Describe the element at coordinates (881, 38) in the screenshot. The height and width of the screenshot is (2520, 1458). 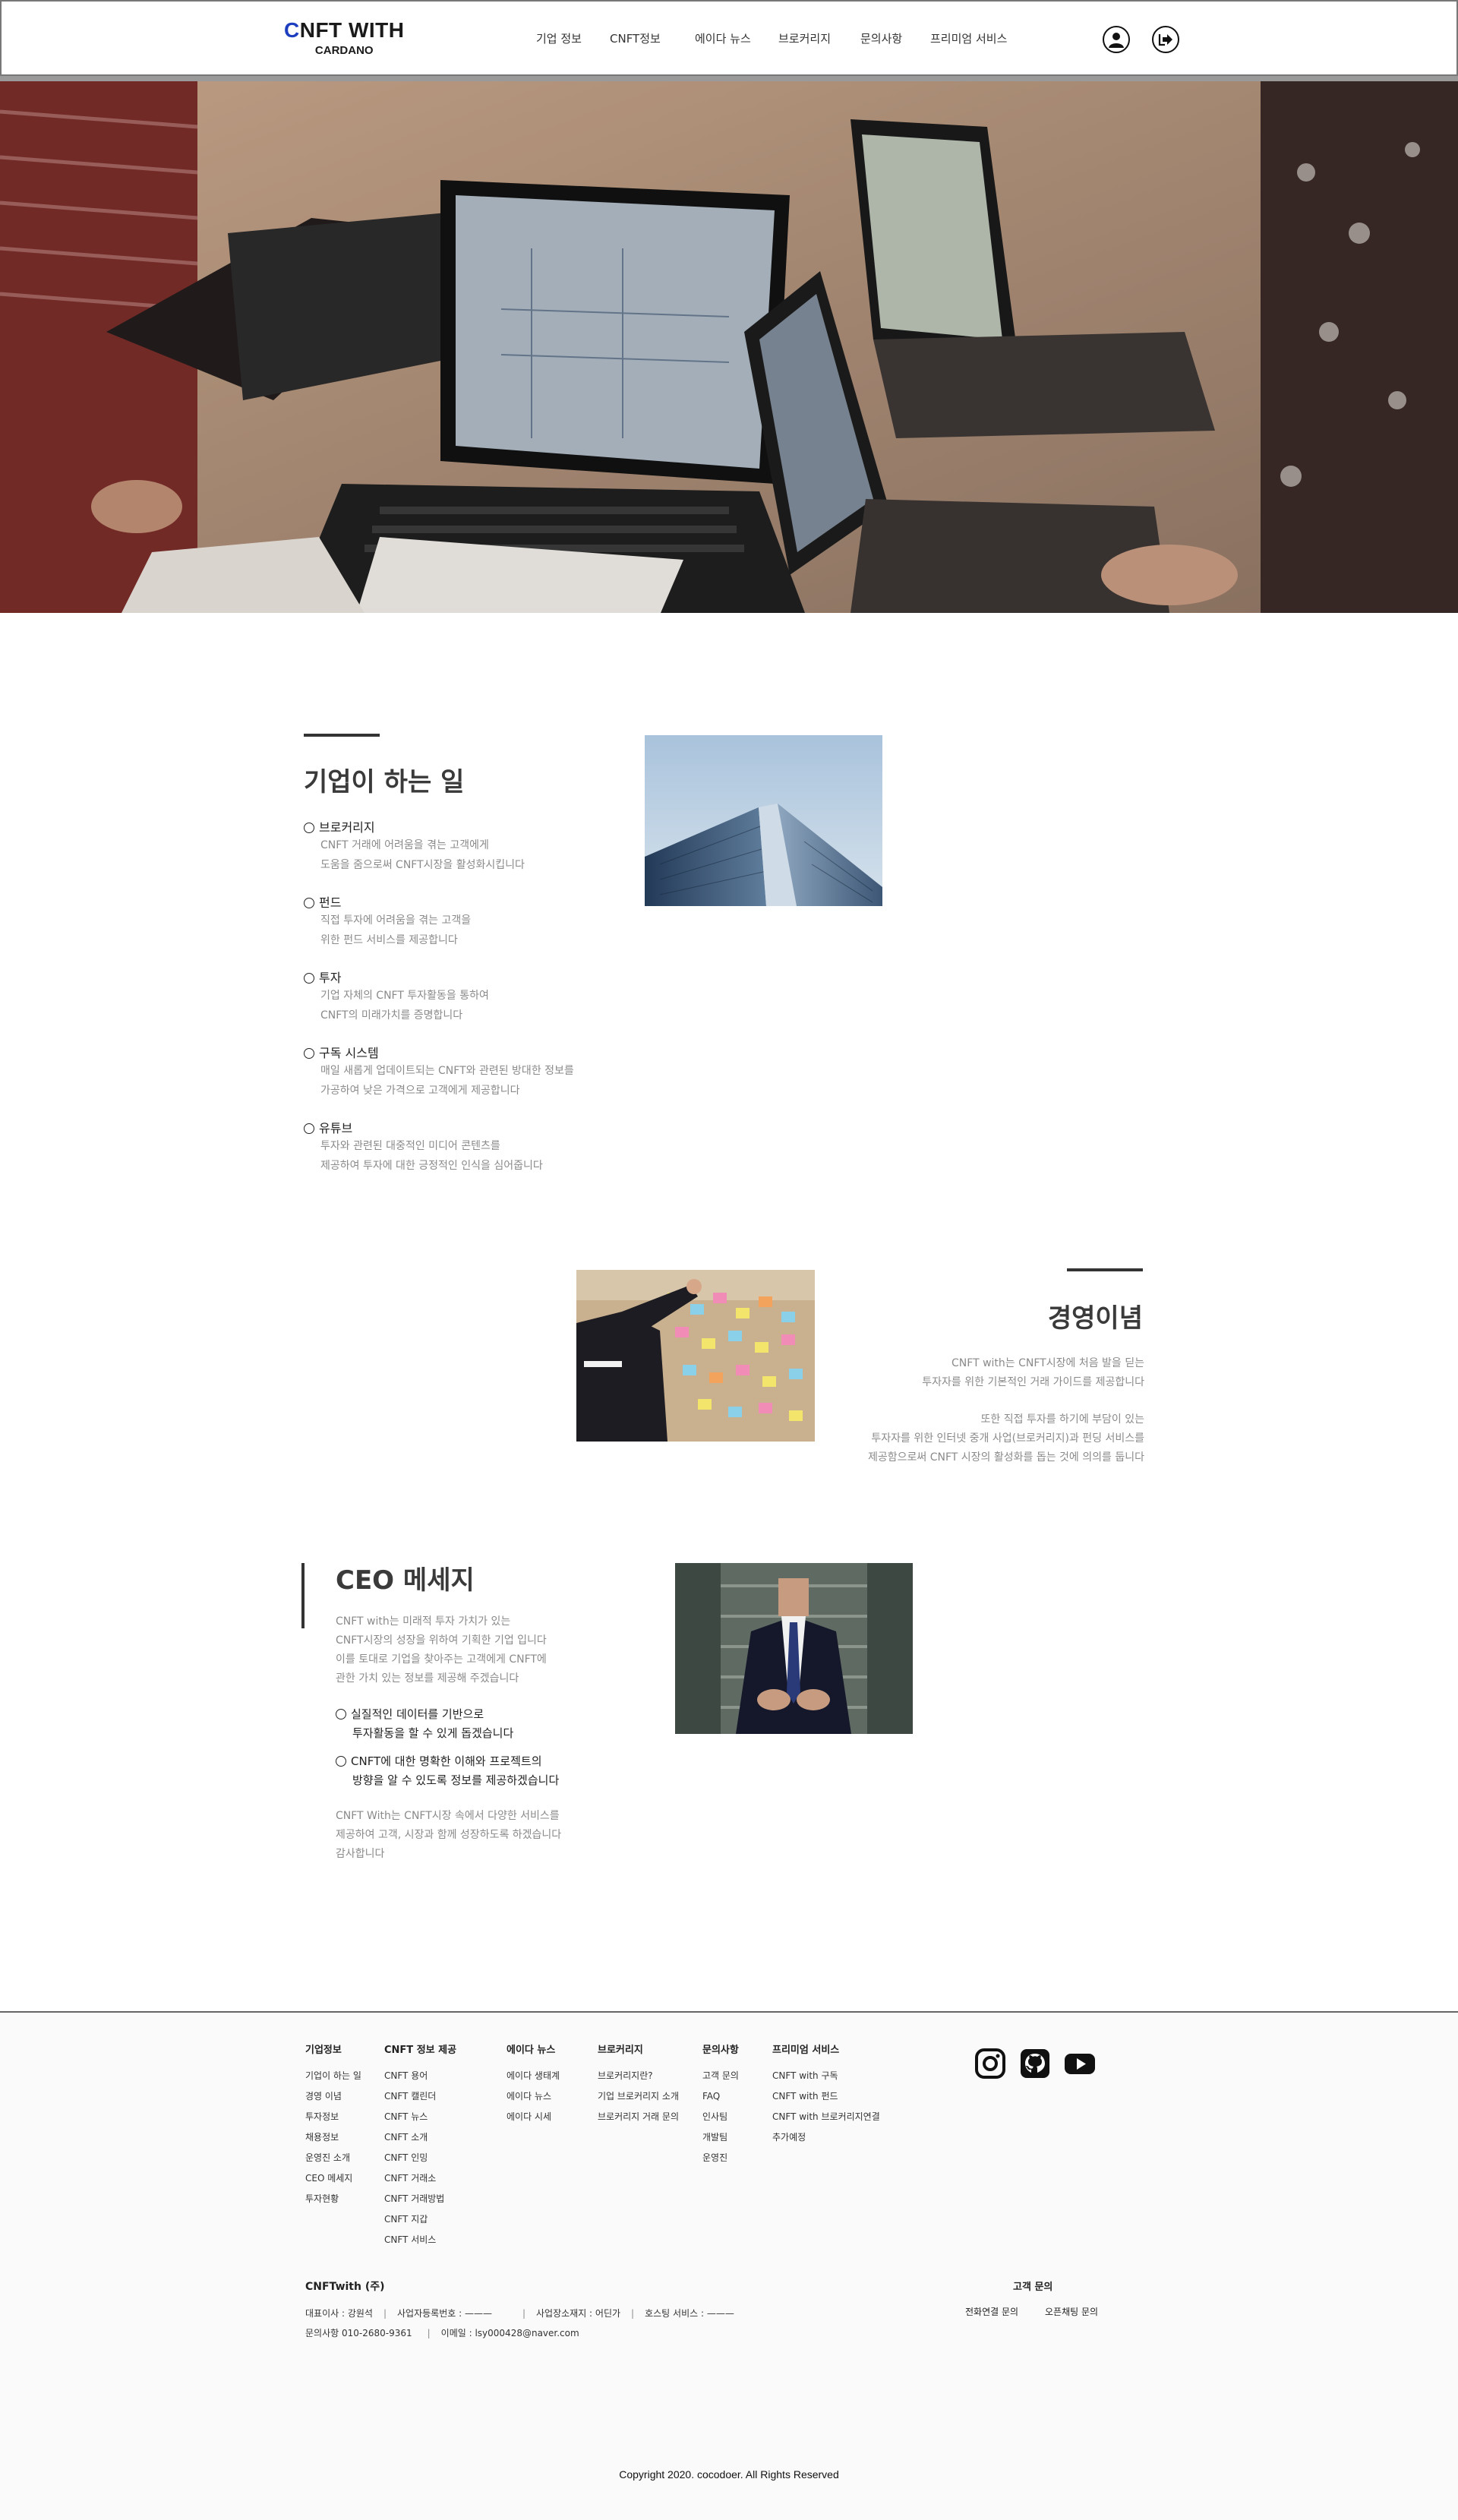
I see `nav-inquiry: 문의사항` at that location.